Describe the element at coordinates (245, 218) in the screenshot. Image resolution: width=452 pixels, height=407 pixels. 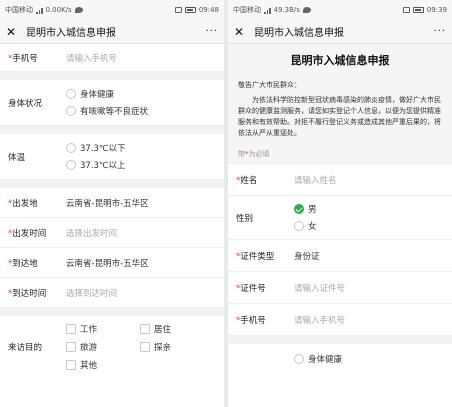
I see `gender-label: 性别` at that location.